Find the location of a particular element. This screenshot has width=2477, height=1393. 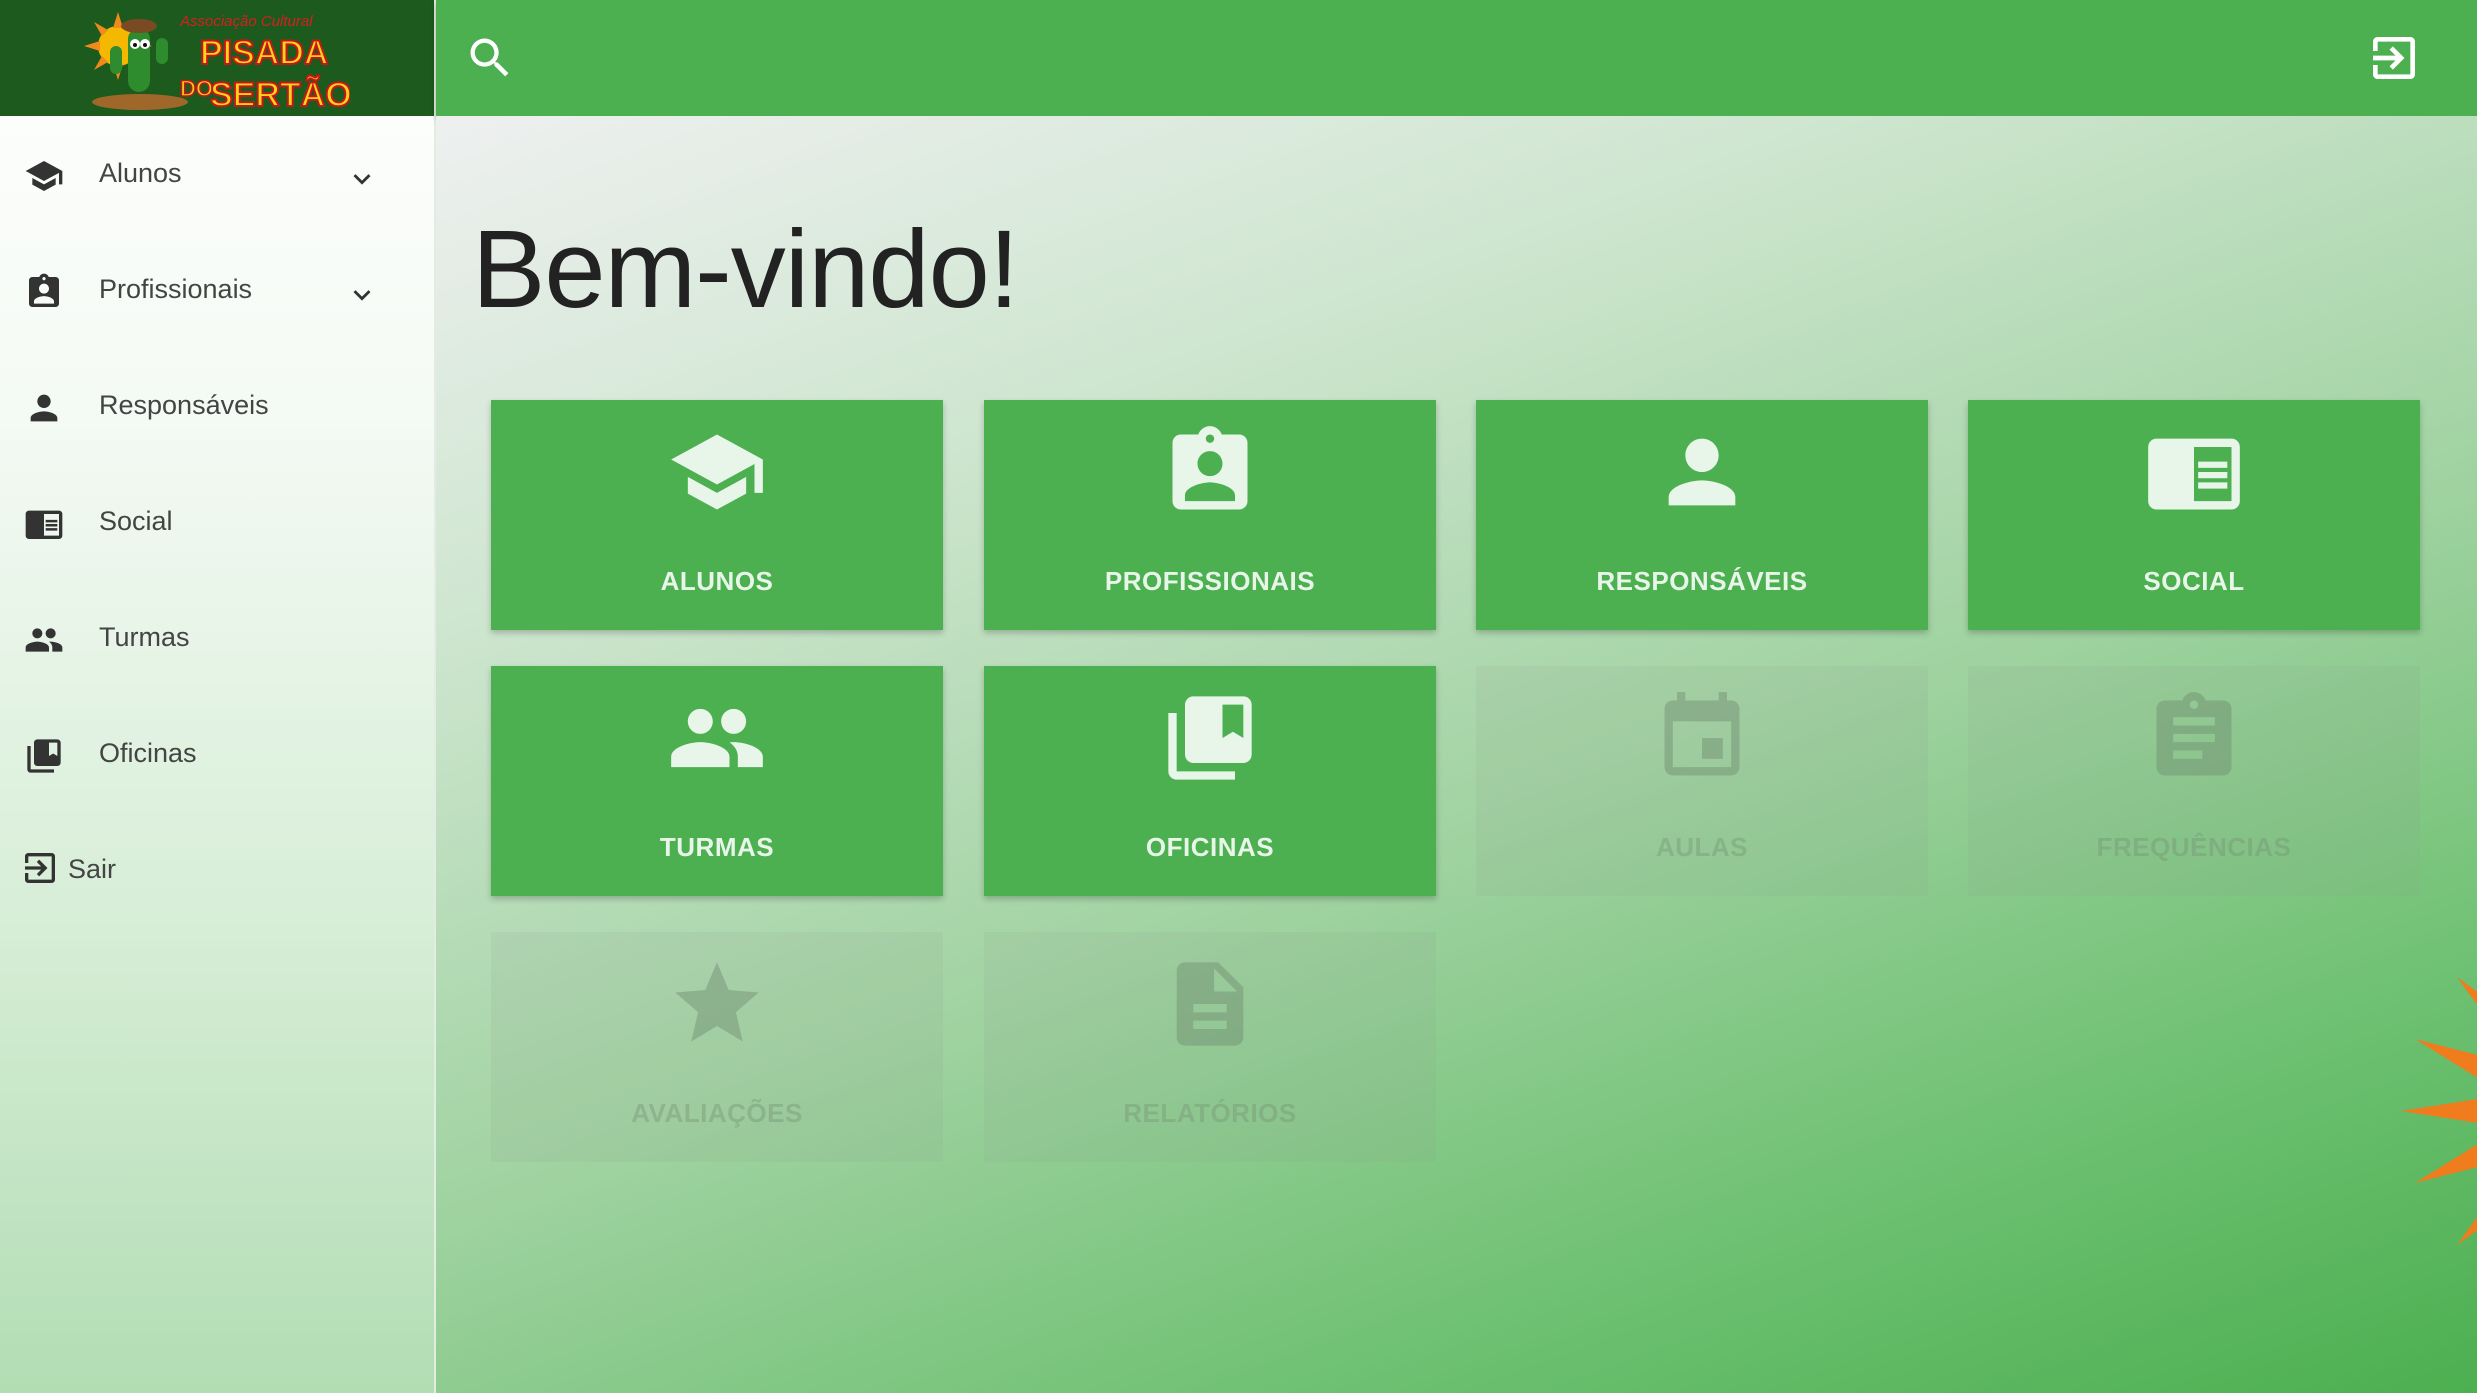

search-icon is located at coordinates (490, 58).